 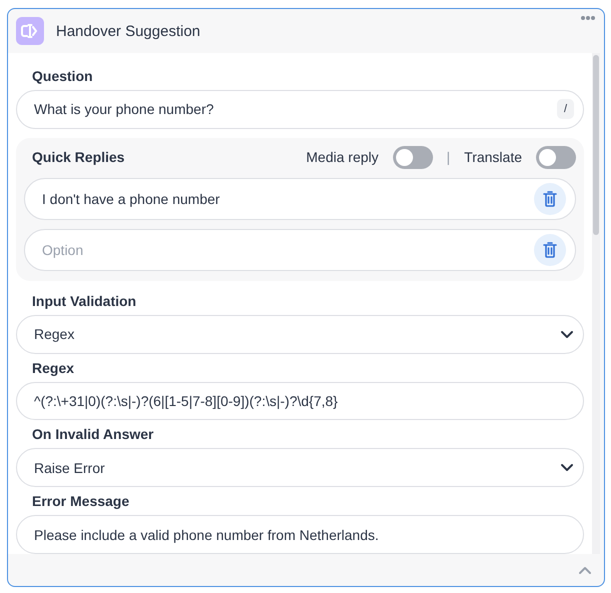 I want to click on field-label: Regex, so click(x=53, y=368).